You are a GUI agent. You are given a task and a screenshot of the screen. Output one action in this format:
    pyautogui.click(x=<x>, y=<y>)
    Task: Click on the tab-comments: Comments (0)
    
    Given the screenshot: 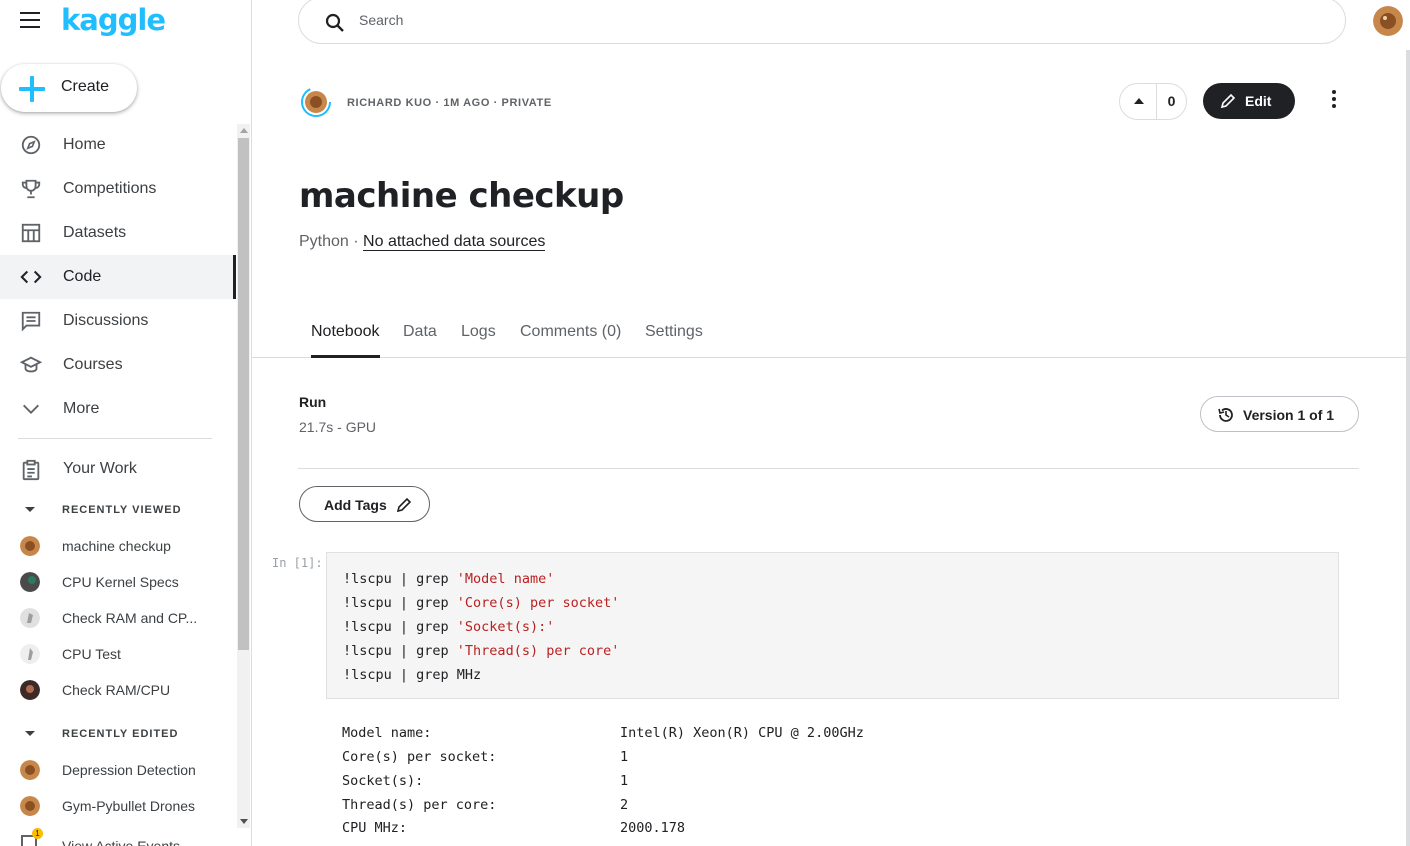 What is the action you would take?
    pyautogui.click(x=570, y=340)
    